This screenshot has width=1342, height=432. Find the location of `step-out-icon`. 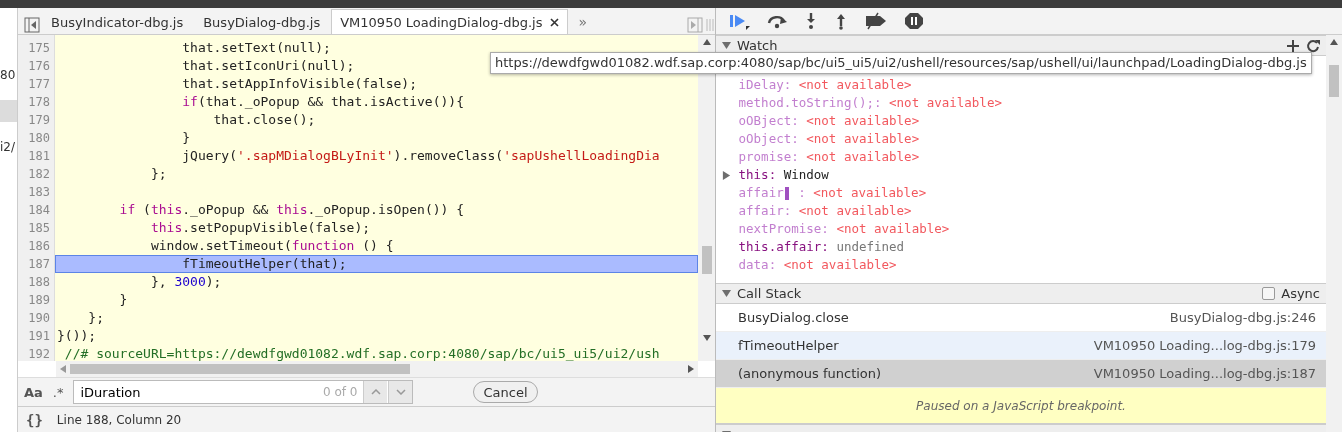

step-out-icon is located at coordinates (841, 21).